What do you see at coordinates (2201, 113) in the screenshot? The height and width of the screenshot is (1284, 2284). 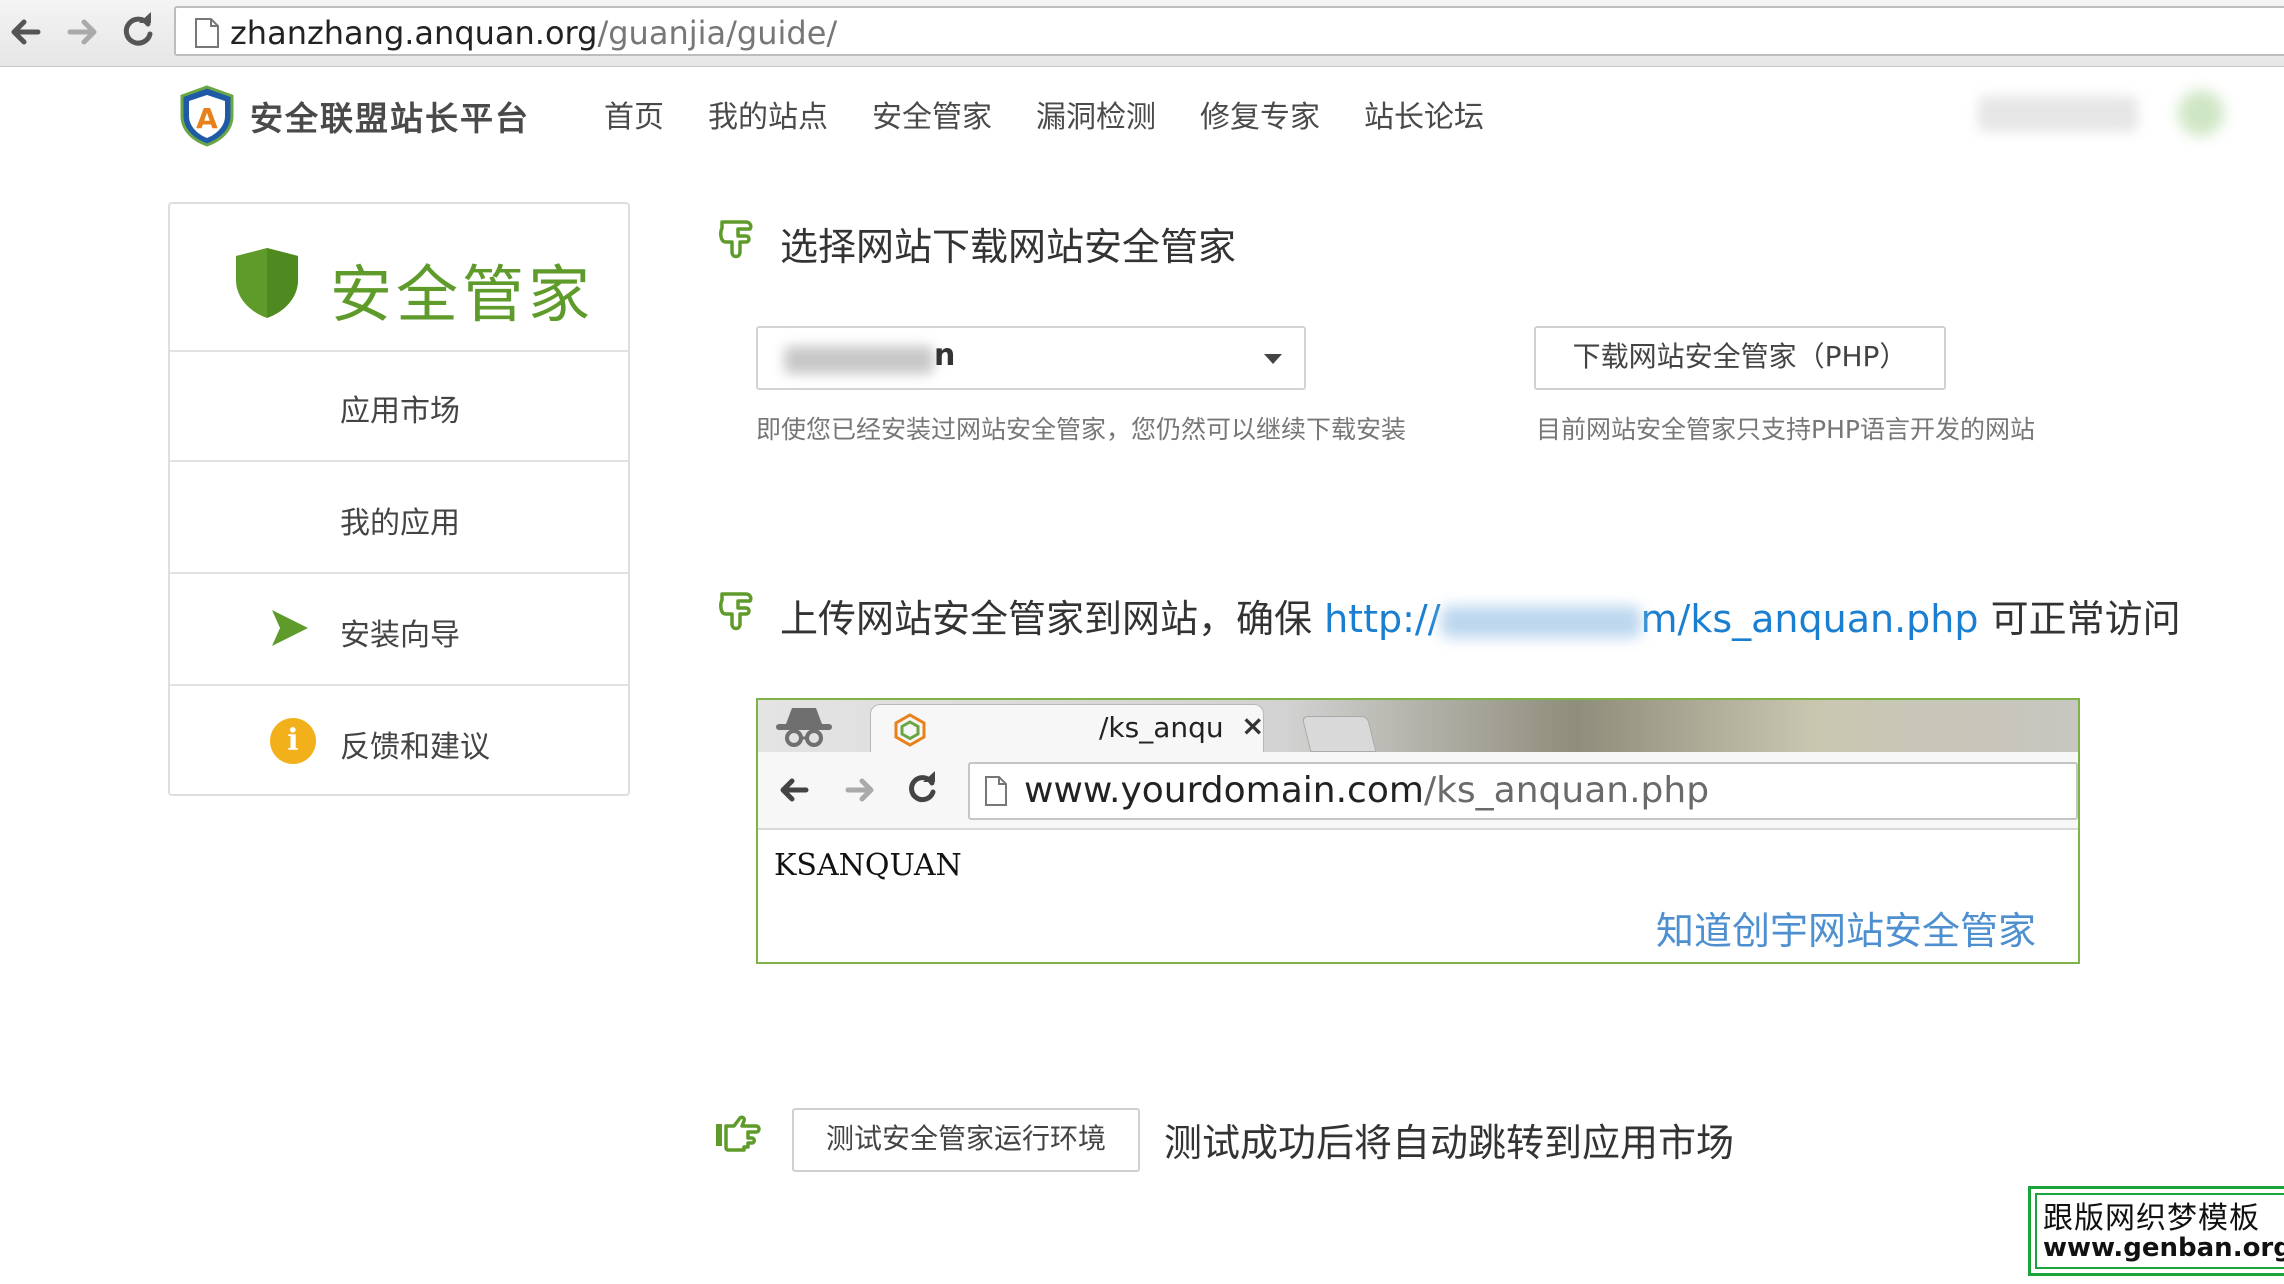 I see `avatar` at bounding box center [2201, 113].